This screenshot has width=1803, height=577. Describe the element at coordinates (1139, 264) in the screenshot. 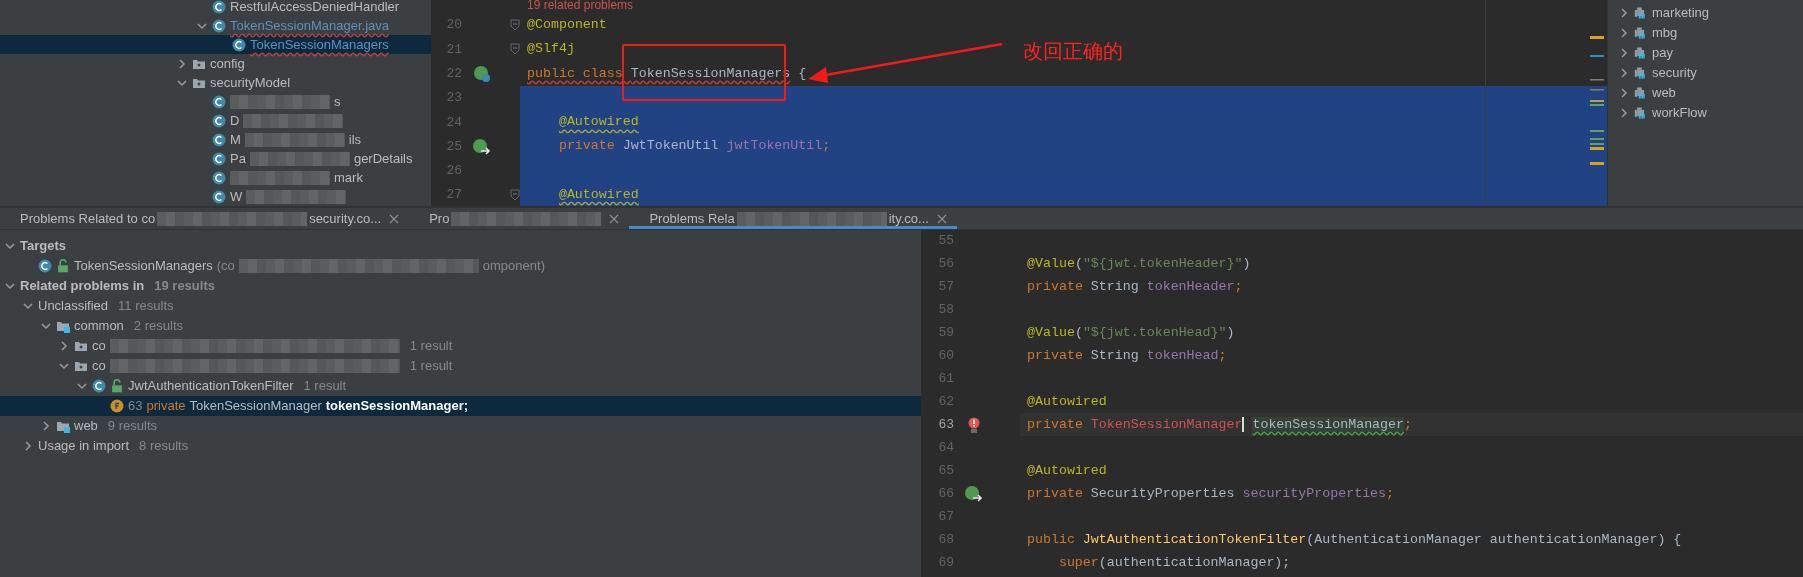

I see `code-line: @Value("${jwt.tokenHeader}")` at that location.